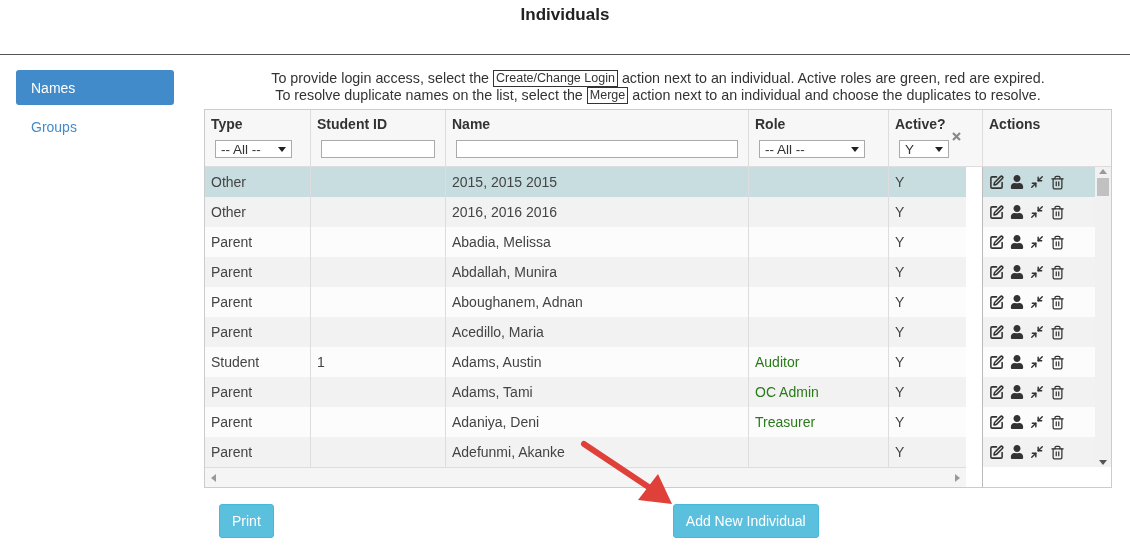 The width and height of the screenshot is (1130, 549). What do you see at coordinates (1103, 317) in the screenshot?
I see `vertical-scrollbar` at bounding box center [1103, 317].